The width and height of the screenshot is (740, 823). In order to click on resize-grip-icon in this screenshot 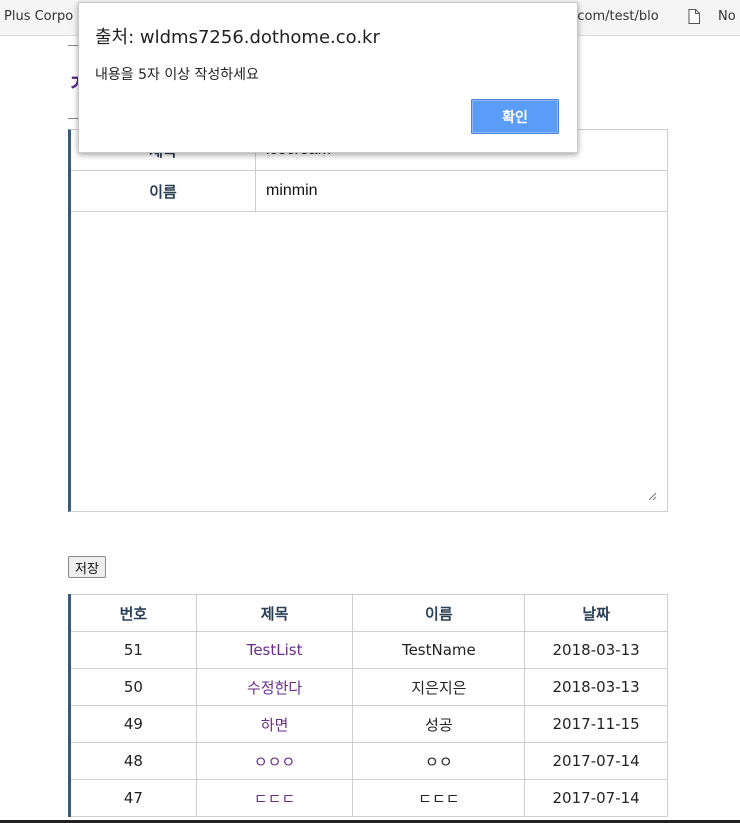, I will do `click(652, 496)`.